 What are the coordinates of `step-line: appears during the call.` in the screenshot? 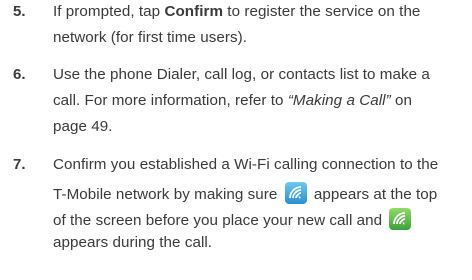 It's located at (133, 242).